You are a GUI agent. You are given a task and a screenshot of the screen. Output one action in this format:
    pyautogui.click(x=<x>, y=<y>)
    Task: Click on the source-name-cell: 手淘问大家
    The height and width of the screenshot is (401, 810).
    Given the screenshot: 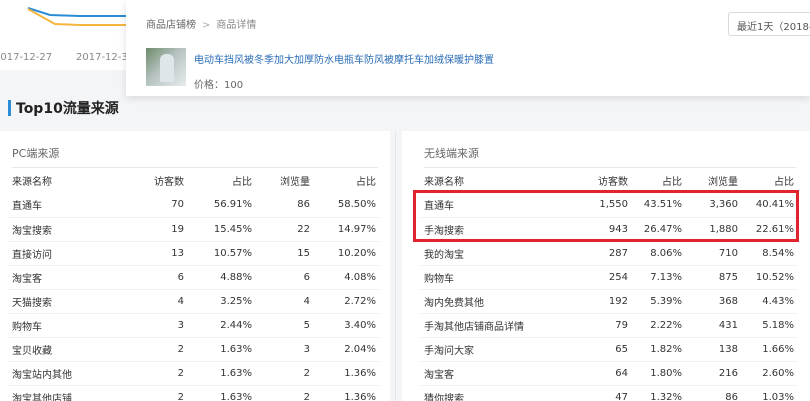 What is the action you would take?
    pyautogui.click(x=494, y=349)
    